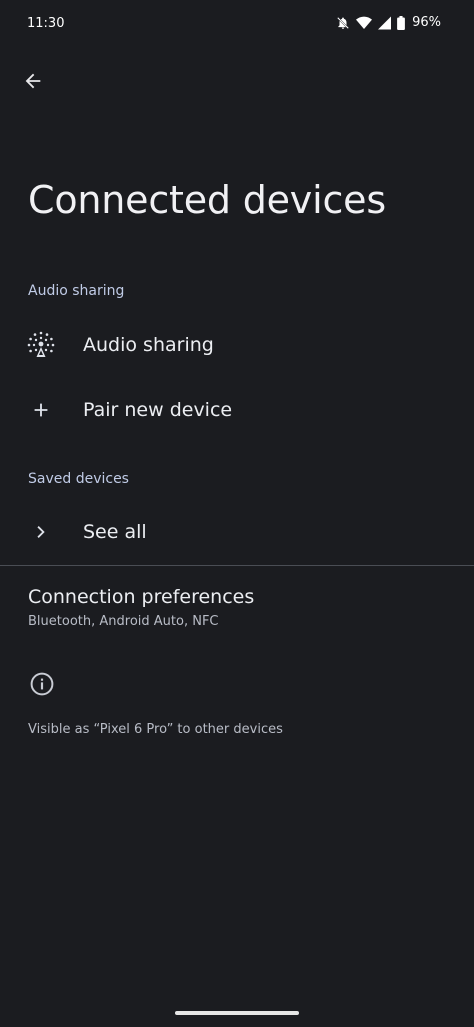 The image size is (474, 1027). I want to click on page-title: Connected devices, so click(207, 200).